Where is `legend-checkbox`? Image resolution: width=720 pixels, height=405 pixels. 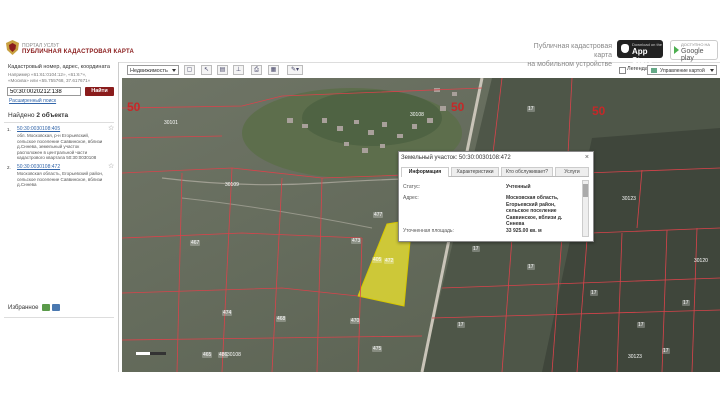
legend-checkbox is located at coordinates (622, 70).